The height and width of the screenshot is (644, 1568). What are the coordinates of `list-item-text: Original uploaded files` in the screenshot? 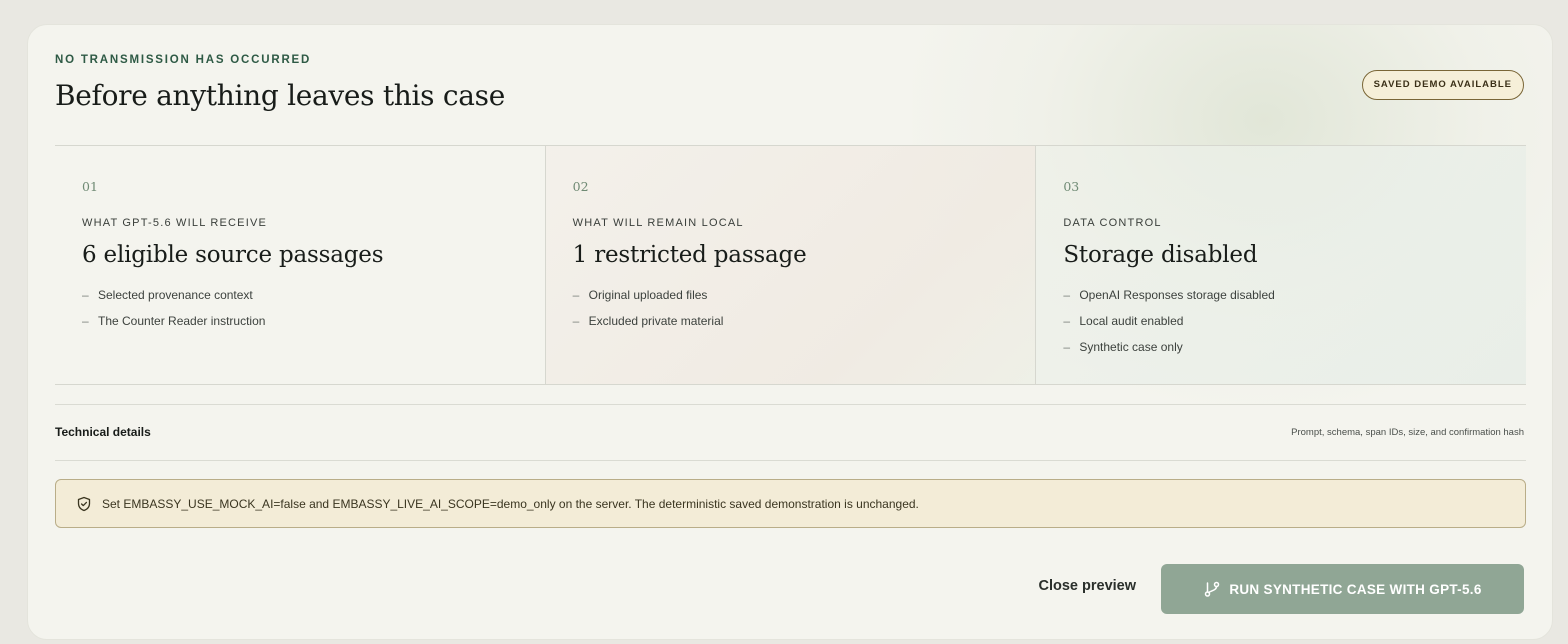 It's located at (648, 295).